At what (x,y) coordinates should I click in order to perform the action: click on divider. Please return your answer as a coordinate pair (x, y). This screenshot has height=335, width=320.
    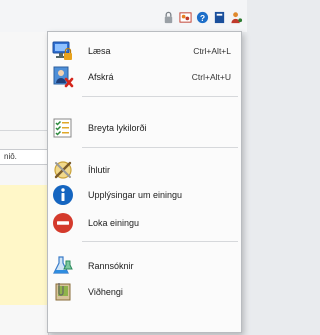
    Looking at the image, I should click on (24, 130).